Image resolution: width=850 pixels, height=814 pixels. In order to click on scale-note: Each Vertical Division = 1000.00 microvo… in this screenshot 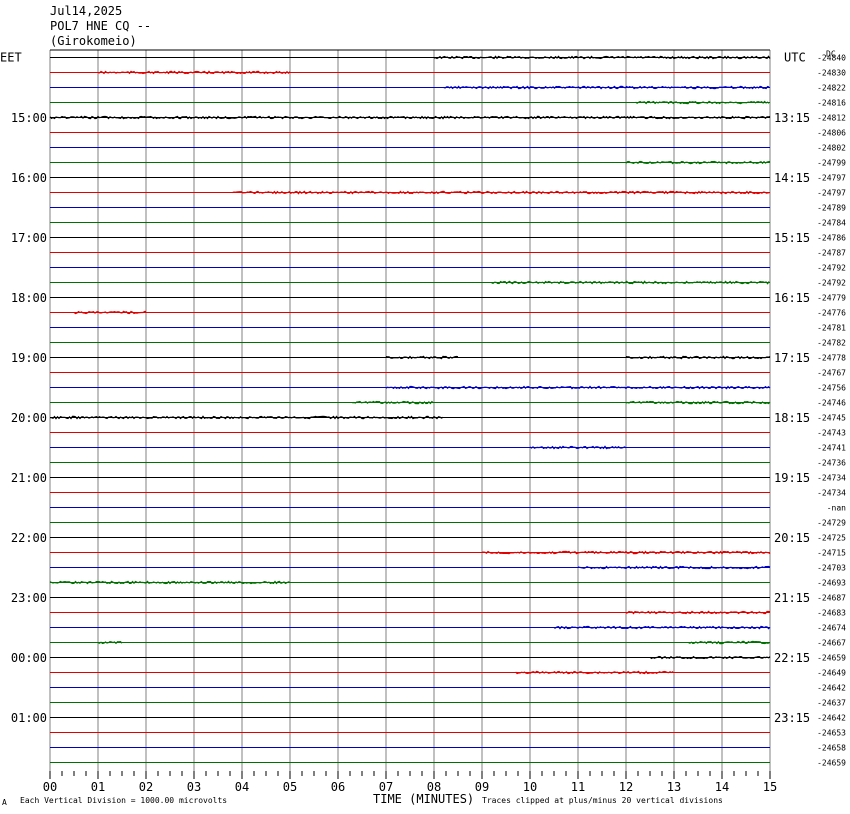, I will do `click(124, 800)`.